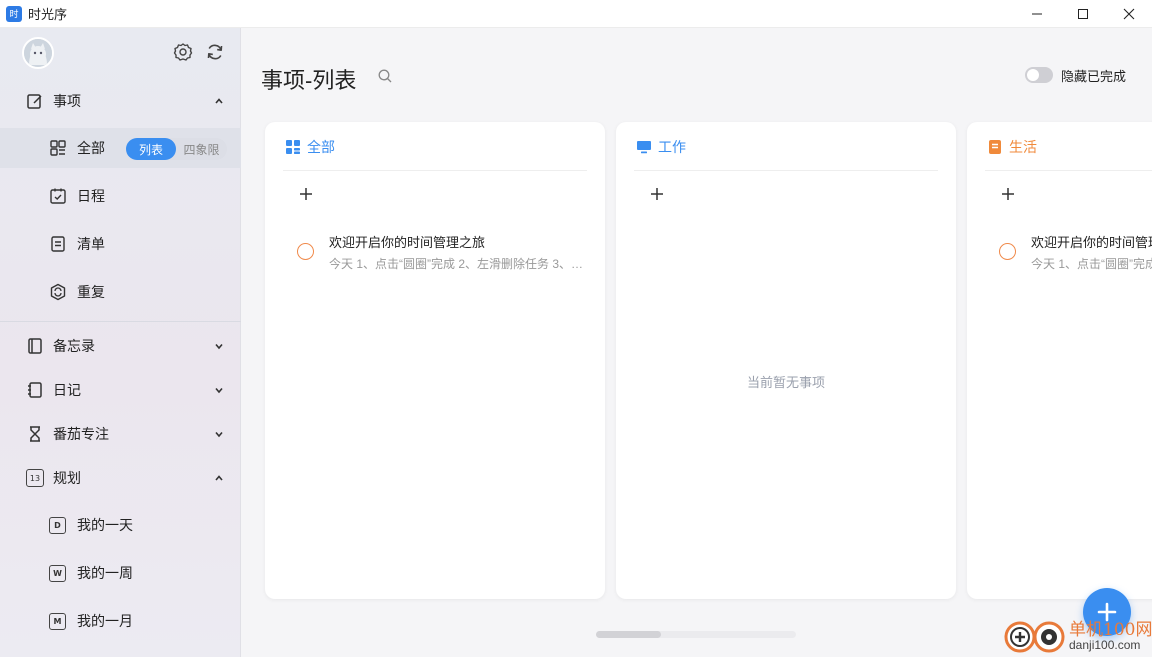  I want to click on watermark: 单机100网 danji100.com, so click(1077, 635).